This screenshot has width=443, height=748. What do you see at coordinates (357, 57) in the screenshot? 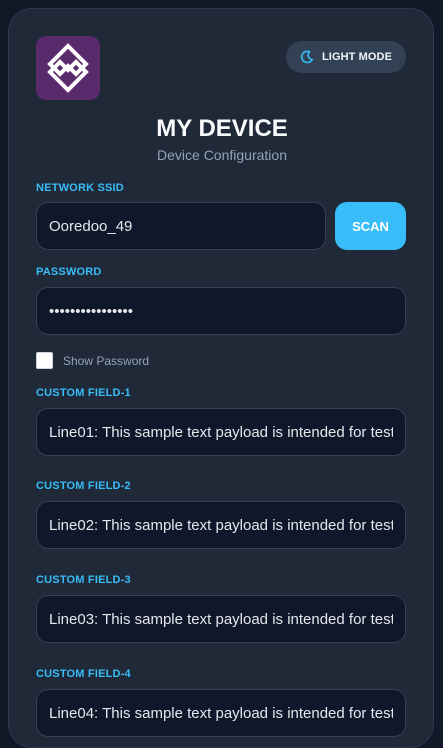
I see `light-mode-label: LIGHT MODE` at bounding box center [357, 57].